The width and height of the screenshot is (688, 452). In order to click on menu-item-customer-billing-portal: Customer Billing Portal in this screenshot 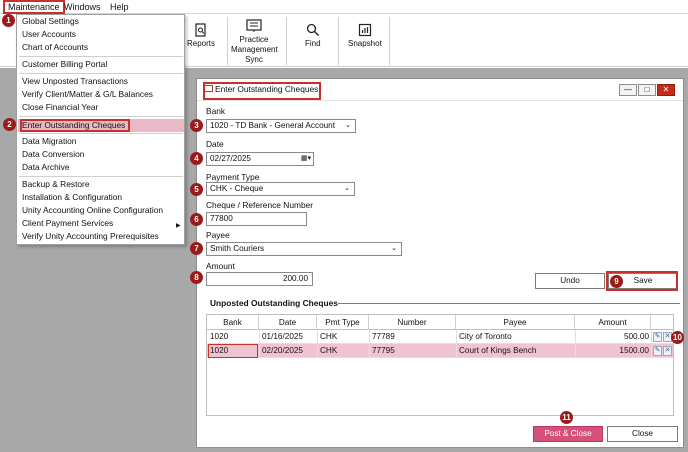, I will do `click(64, 64)`.